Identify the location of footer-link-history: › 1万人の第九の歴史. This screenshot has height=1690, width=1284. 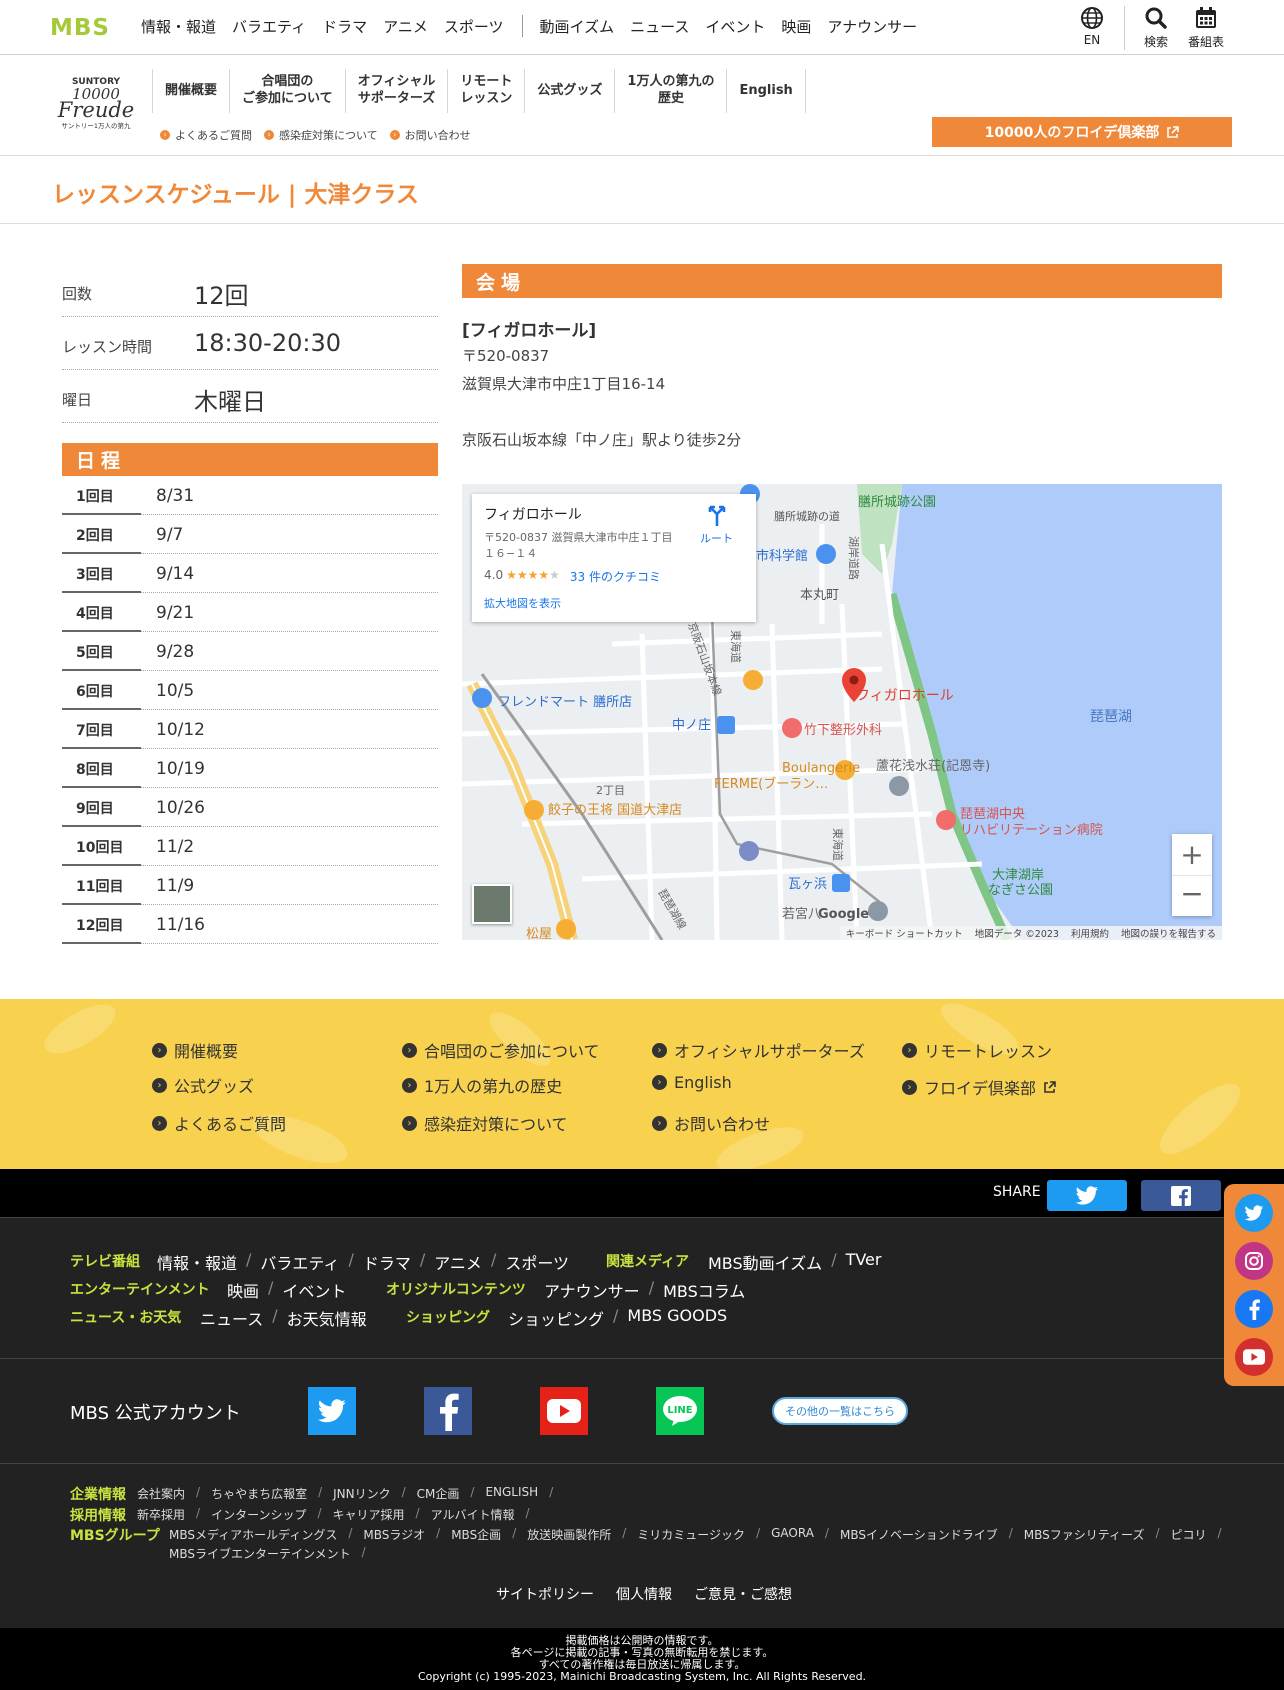
(482, 1085).